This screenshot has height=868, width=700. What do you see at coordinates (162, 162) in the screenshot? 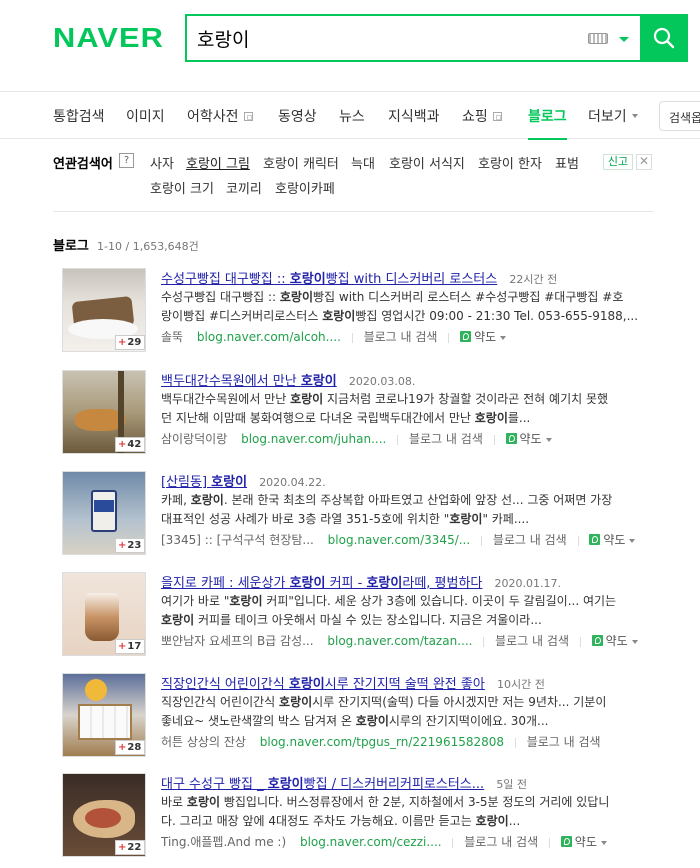
I see `related-item: 사자` at bounding box center [162, 162].